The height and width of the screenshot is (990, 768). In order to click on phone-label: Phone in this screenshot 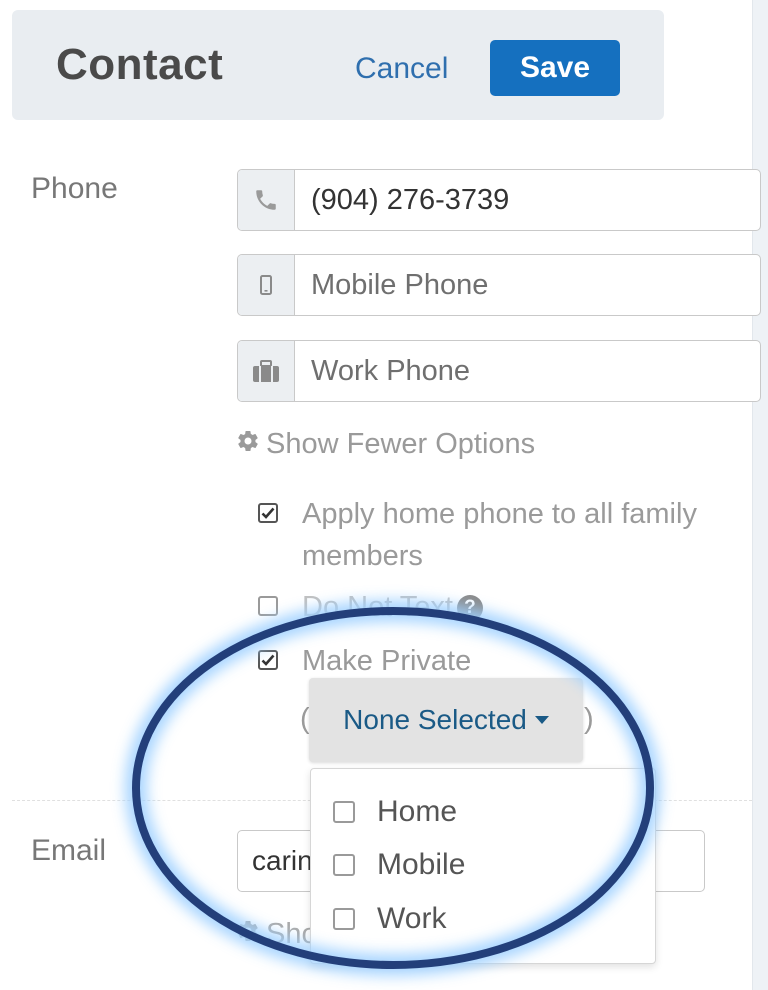, I will do `click(74, 188)`.